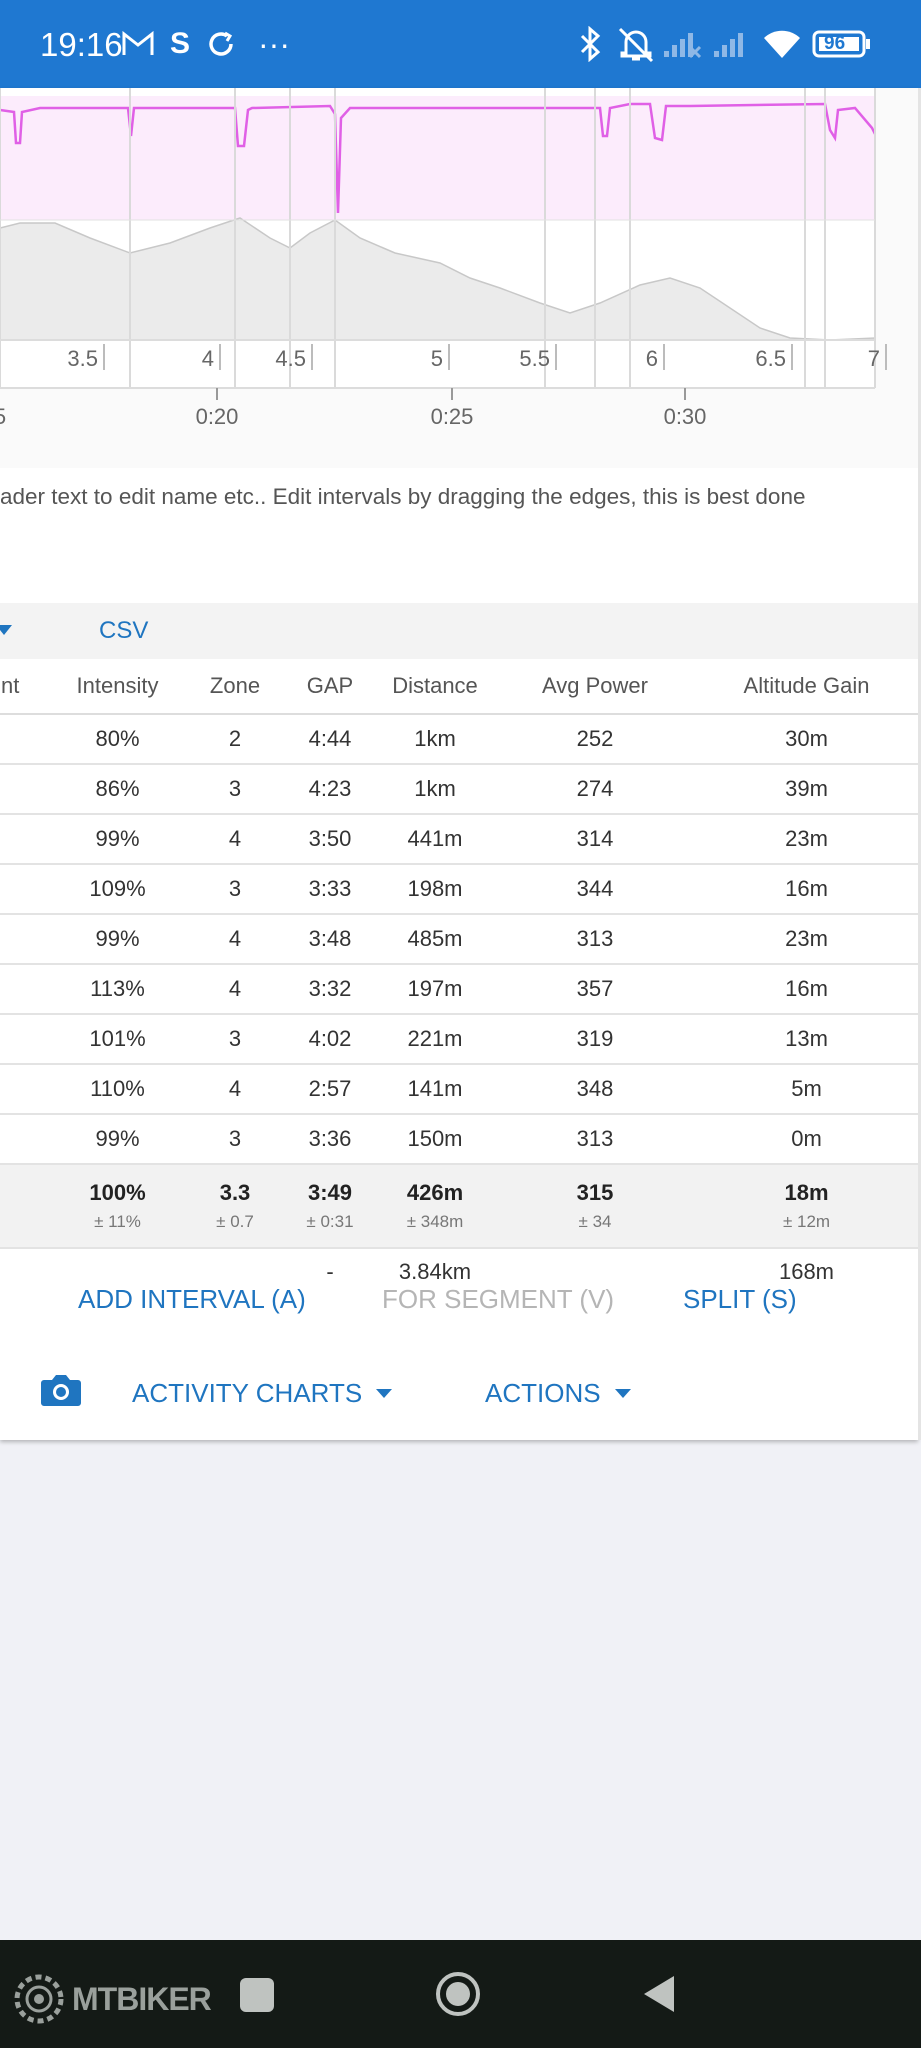 The image size is (921, 2048). Describe the element at coordinates (235, 687) in the screenshot. I see `col-header-zone: Zone` at that location.